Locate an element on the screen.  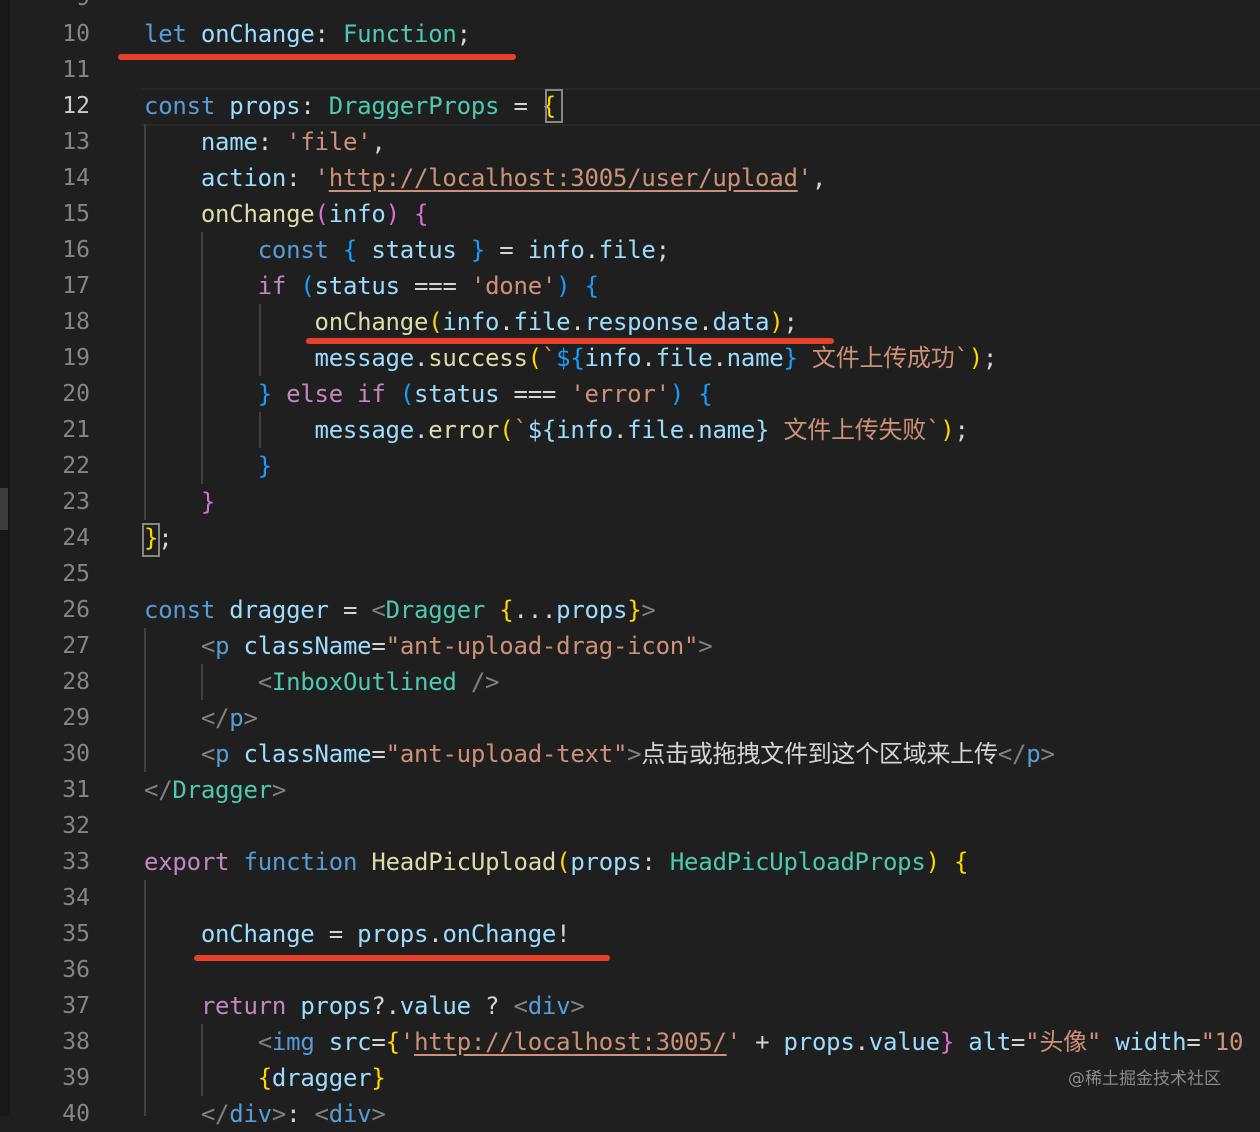
code-line: 17 if (status === 'done') { is located at coordinates (630, 286).